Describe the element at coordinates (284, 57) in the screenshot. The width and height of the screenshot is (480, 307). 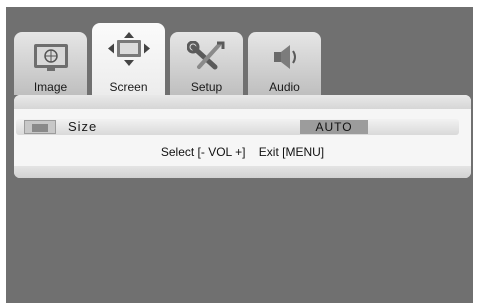
I see `speaker-icon` at that location.